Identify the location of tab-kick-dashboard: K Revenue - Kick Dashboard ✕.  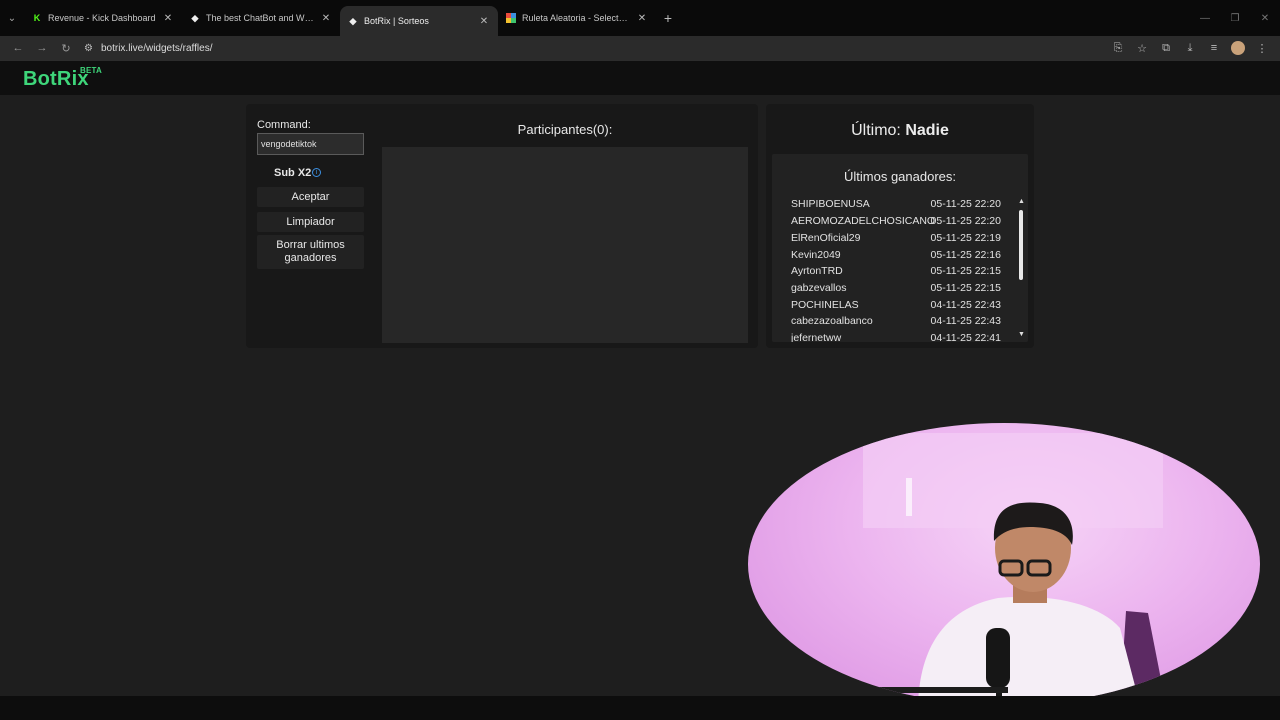
(103, 18).